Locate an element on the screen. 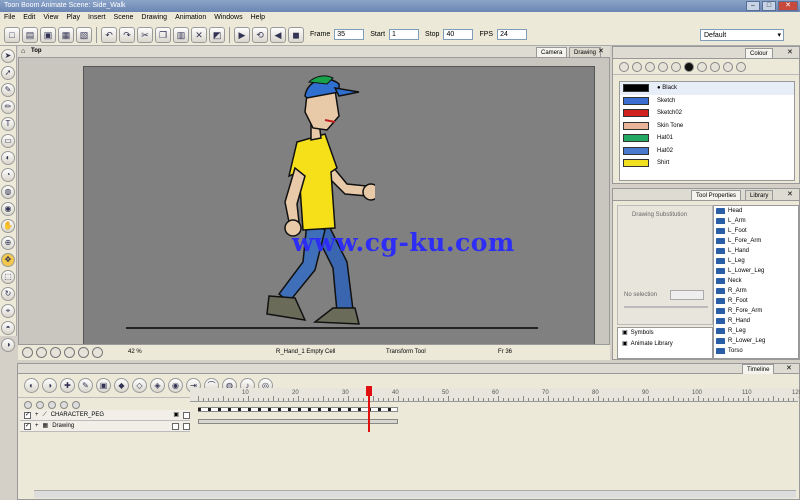 The image size is (800, 500). add-drawing-icon: ✎ is located at coordinates (85, 385).